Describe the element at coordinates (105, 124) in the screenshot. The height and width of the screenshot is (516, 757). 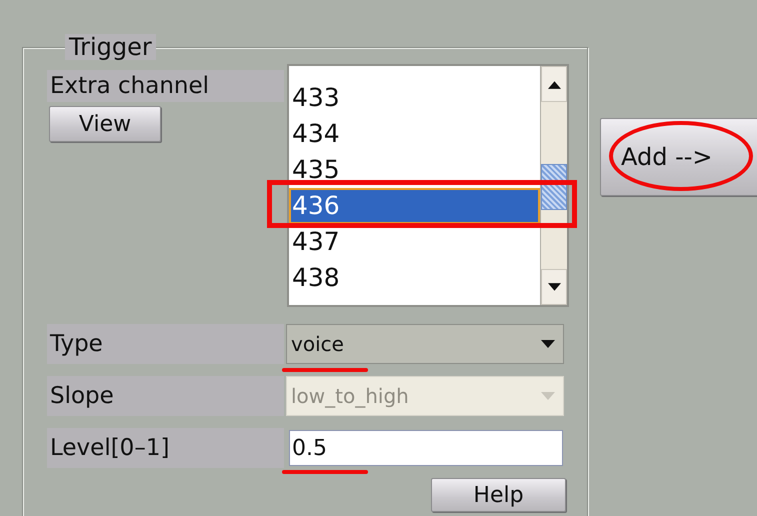
I see `view-button: View` at that location.